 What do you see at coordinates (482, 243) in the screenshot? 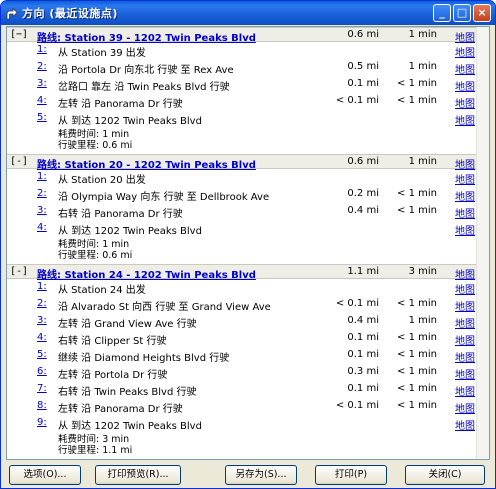
I see `vertical-scrollbar` at bounding box center [482, 243].